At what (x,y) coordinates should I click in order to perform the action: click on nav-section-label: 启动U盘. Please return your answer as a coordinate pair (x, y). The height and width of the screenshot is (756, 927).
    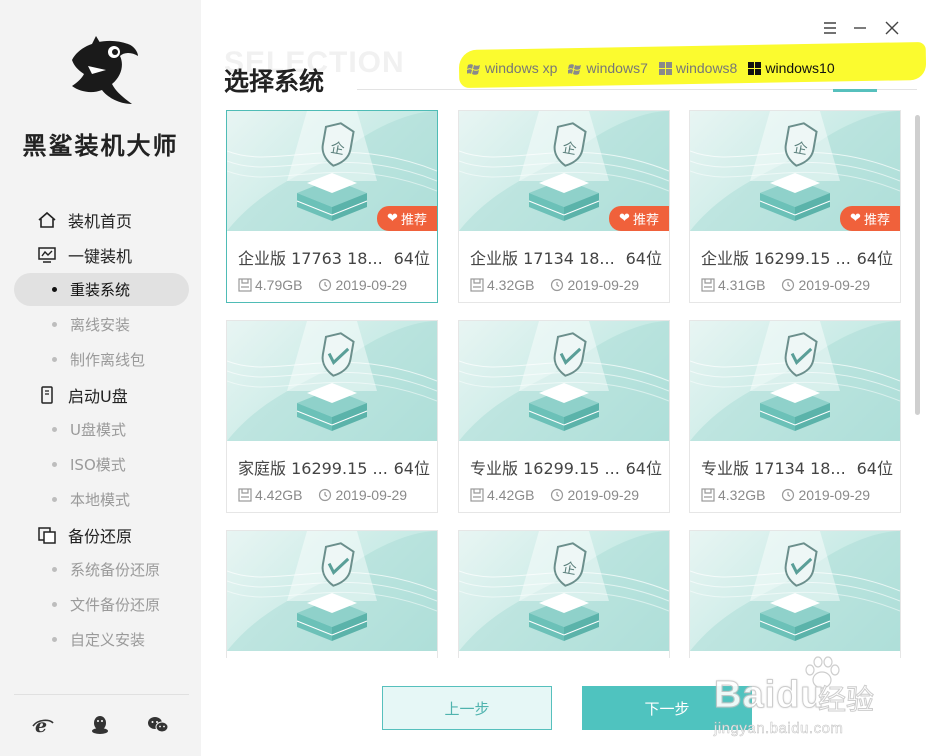
    Looking at the image, I should click on (98, 396).